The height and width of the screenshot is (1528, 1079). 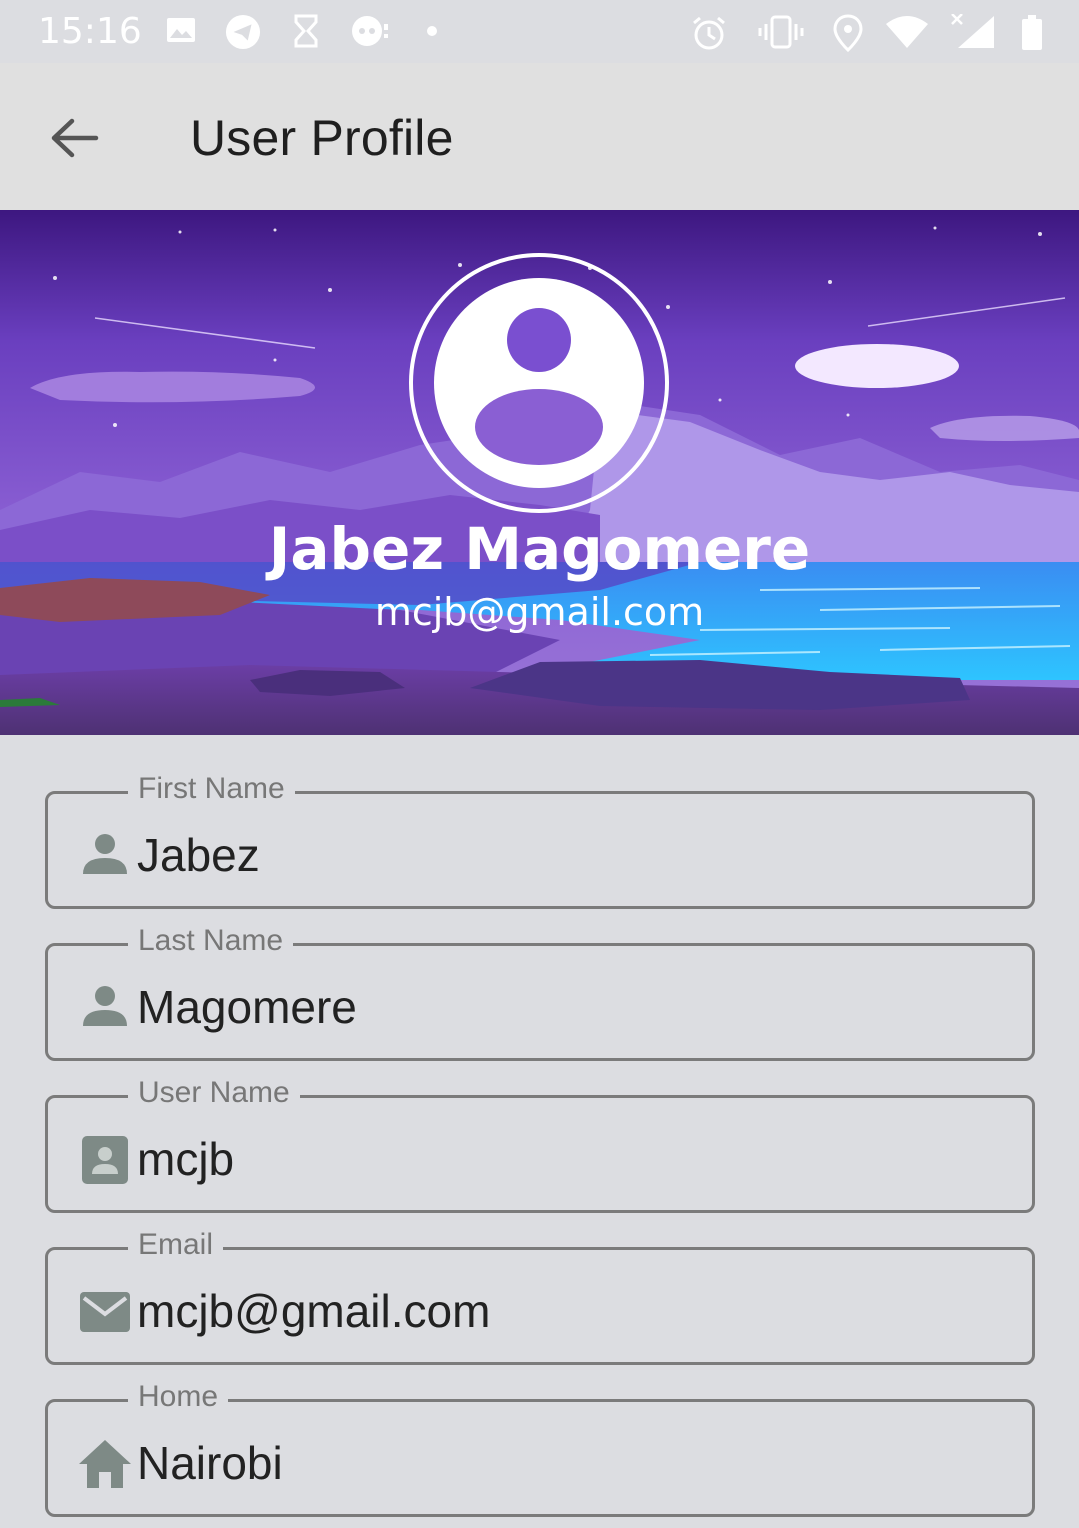 I want to click on user-name-input, so click(x=567, y=1159).